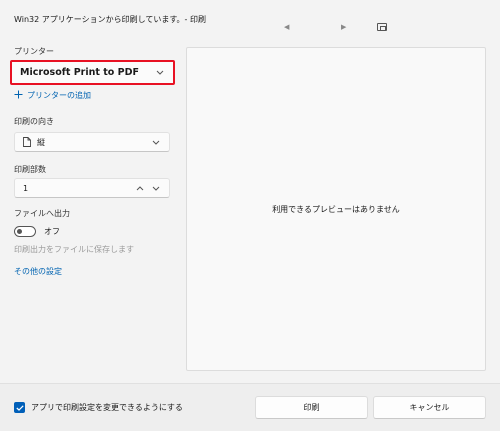  What do you see at coordinates (34, 51) in the screenshot?
I see `printer-label: プリンター` at bounding box center [34, 51].